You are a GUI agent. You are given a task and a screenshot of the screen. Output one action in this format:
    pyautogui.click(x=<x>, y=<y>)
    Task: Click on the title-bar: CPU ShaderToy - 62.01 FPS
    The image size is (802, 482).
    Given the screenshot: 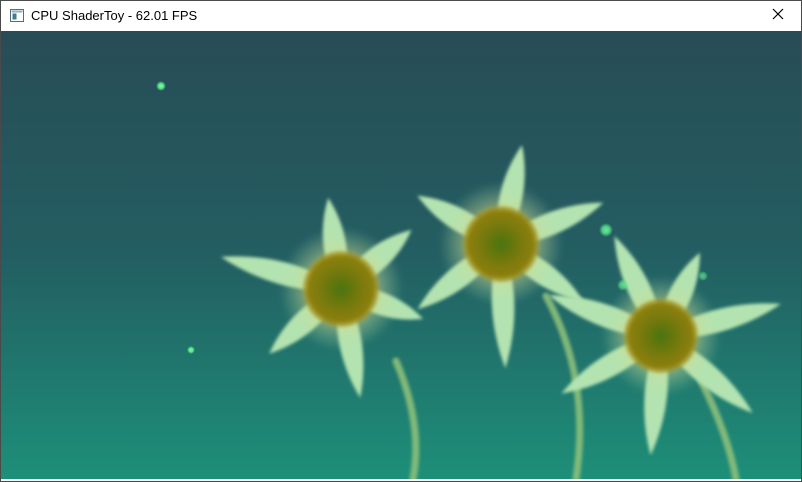 What is the action you would take?
    pyautogui.click(x=401, y=16)
    